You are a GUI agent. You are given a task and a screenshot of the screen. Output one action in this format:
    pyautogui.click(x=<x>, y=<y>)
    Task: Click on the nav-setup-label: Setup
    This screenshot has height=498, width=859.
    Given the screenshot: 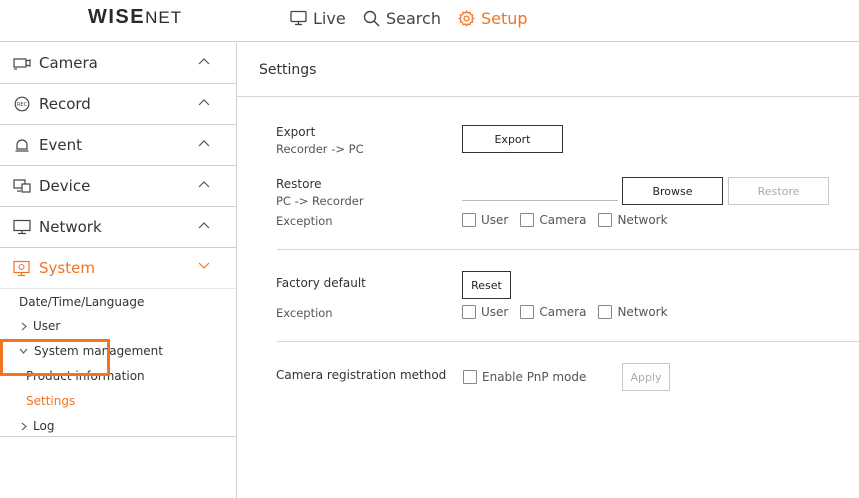 What is the action you would take?
    pyautogui.click(x=504, y=18)
    